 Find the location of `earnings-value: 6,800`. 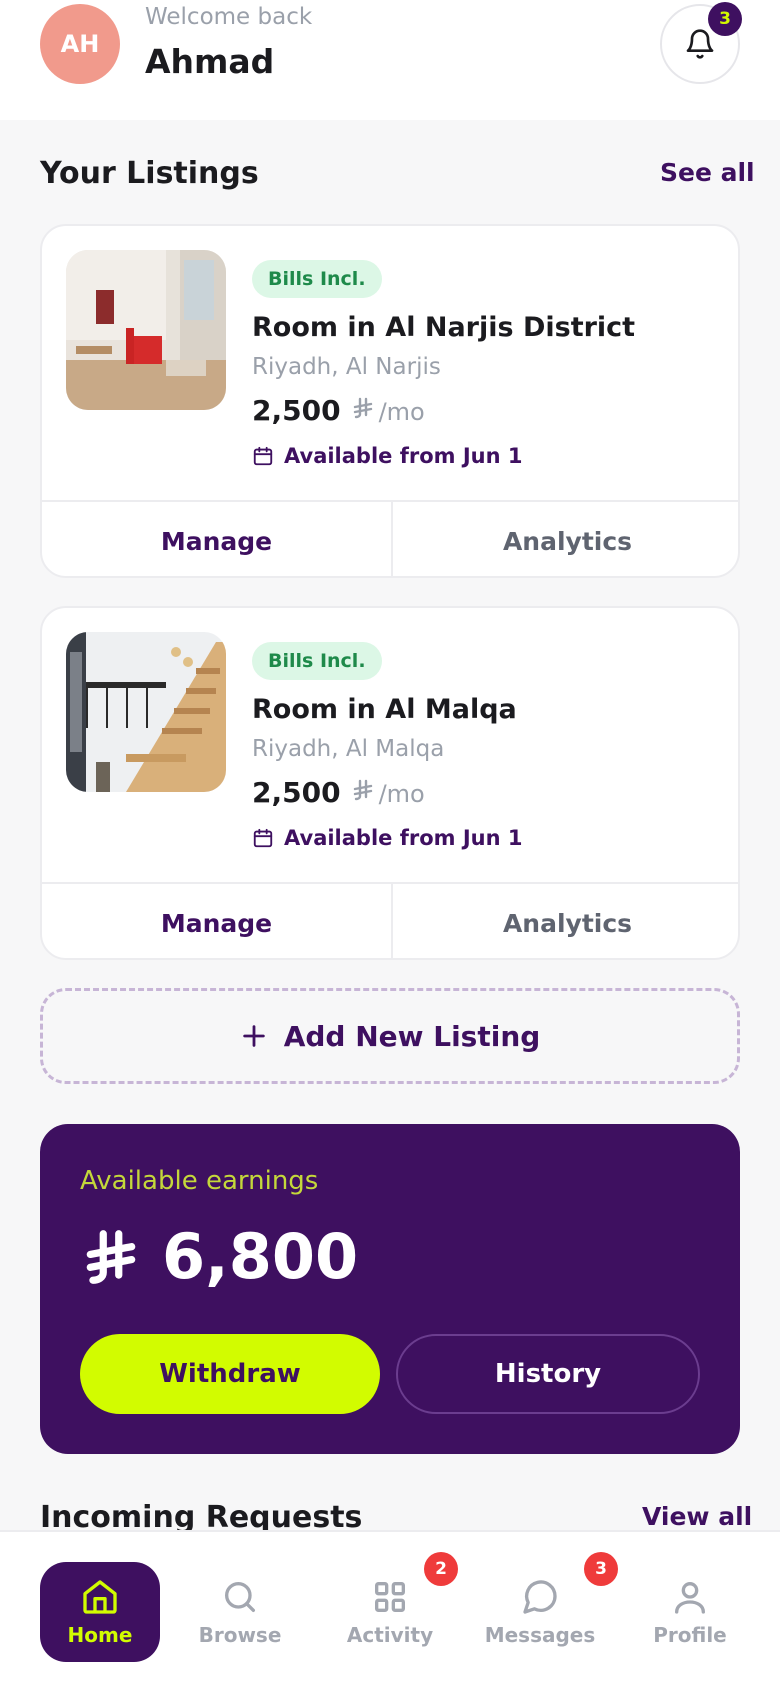

earnings-value: 6,800 is located at coordinates (260, 1256).